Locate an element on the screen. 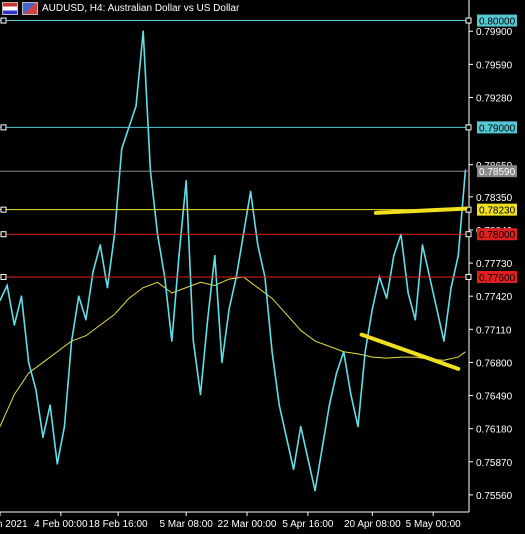 This screenshot has height=534, width=525. y-tick-label: 0.77420 is located at coordinates (494, 297).